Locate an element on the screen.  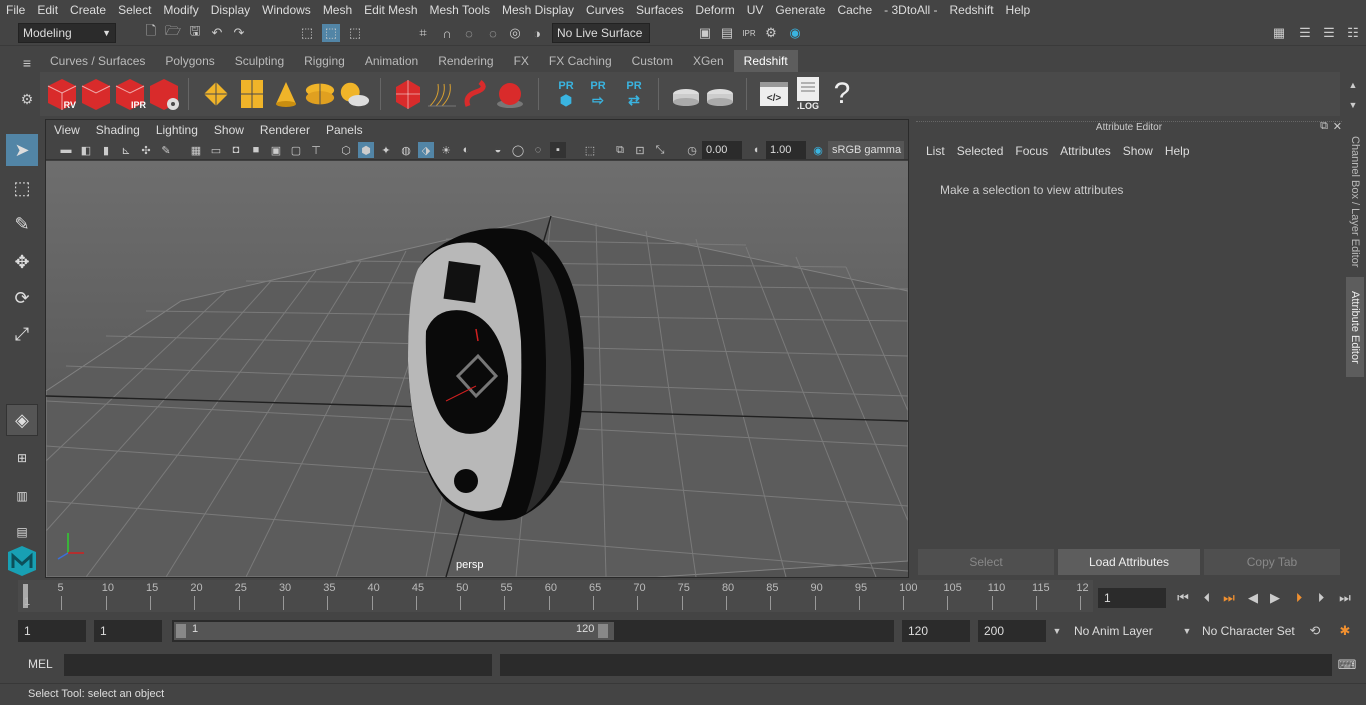
panel-menu-show: Show is located at coordinates (229, 130).